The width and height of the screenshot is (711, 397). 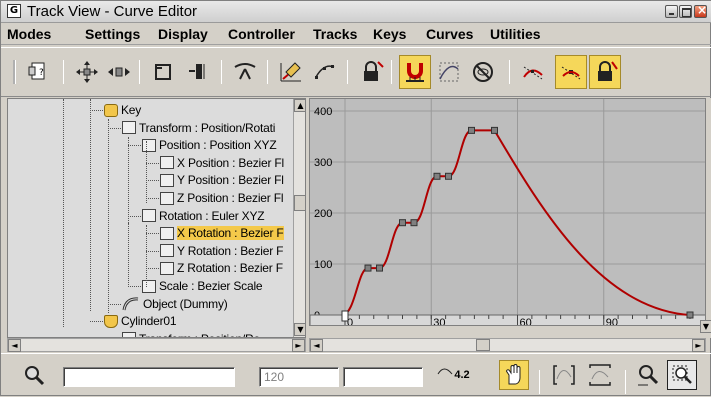 I want to click on rotation-icon, so click(x=149, y=216).